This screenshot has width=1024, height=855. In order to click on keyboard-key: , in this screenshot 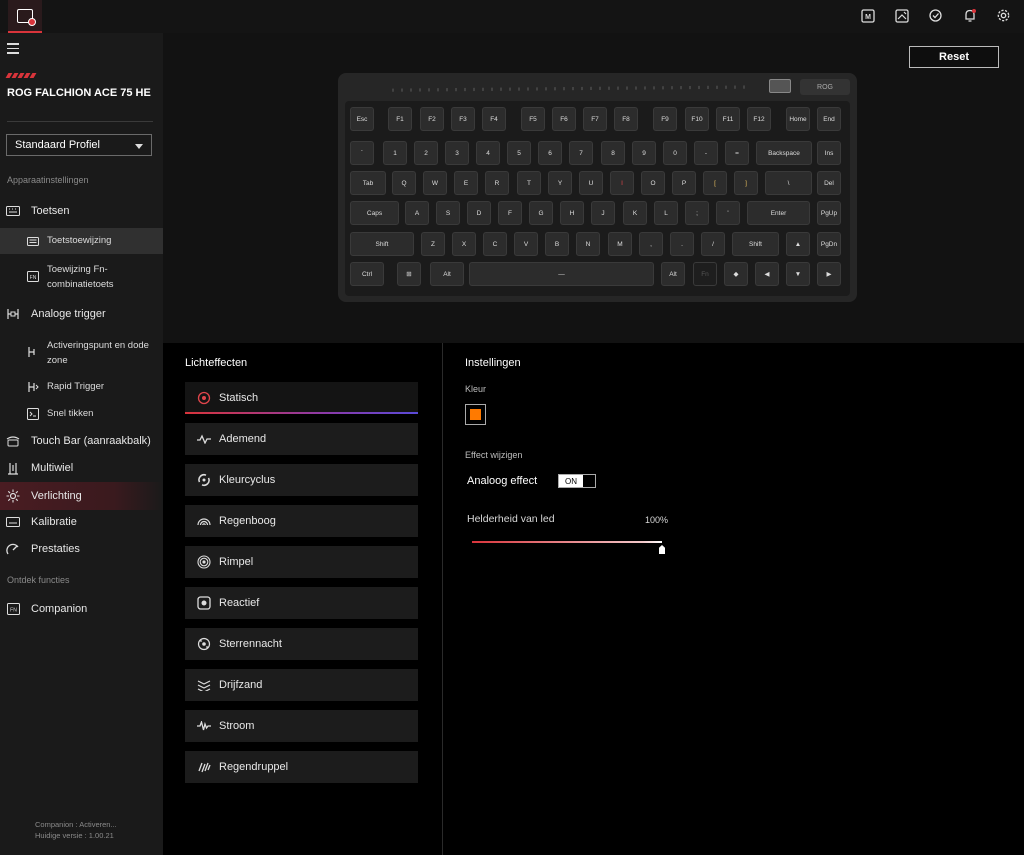, I will do `click(651, 244)`.